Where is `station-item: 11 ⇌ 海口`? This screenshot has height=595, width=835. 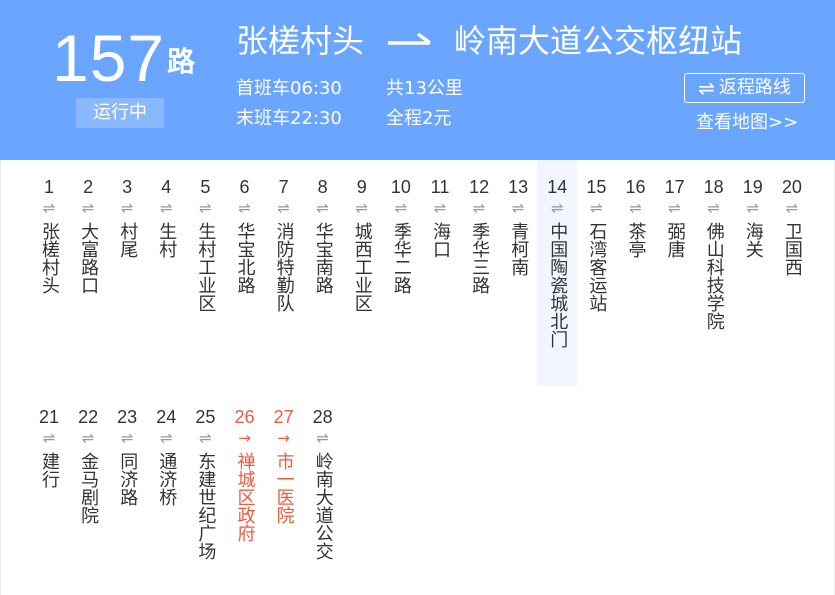
station-item: 11 ⇌ 海口 is located at coordinates (440, 217).